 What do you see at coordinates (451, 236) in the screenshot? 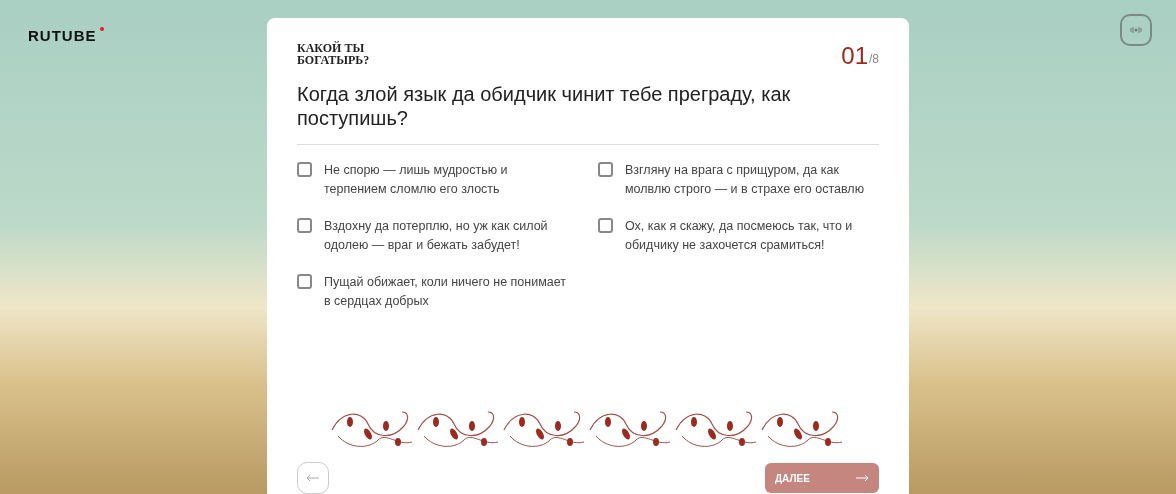
I see `option-label: Вздохну да потерплю, но уж как силой одолею — враг и бежать забудет!` at bounding box center [451, 236].